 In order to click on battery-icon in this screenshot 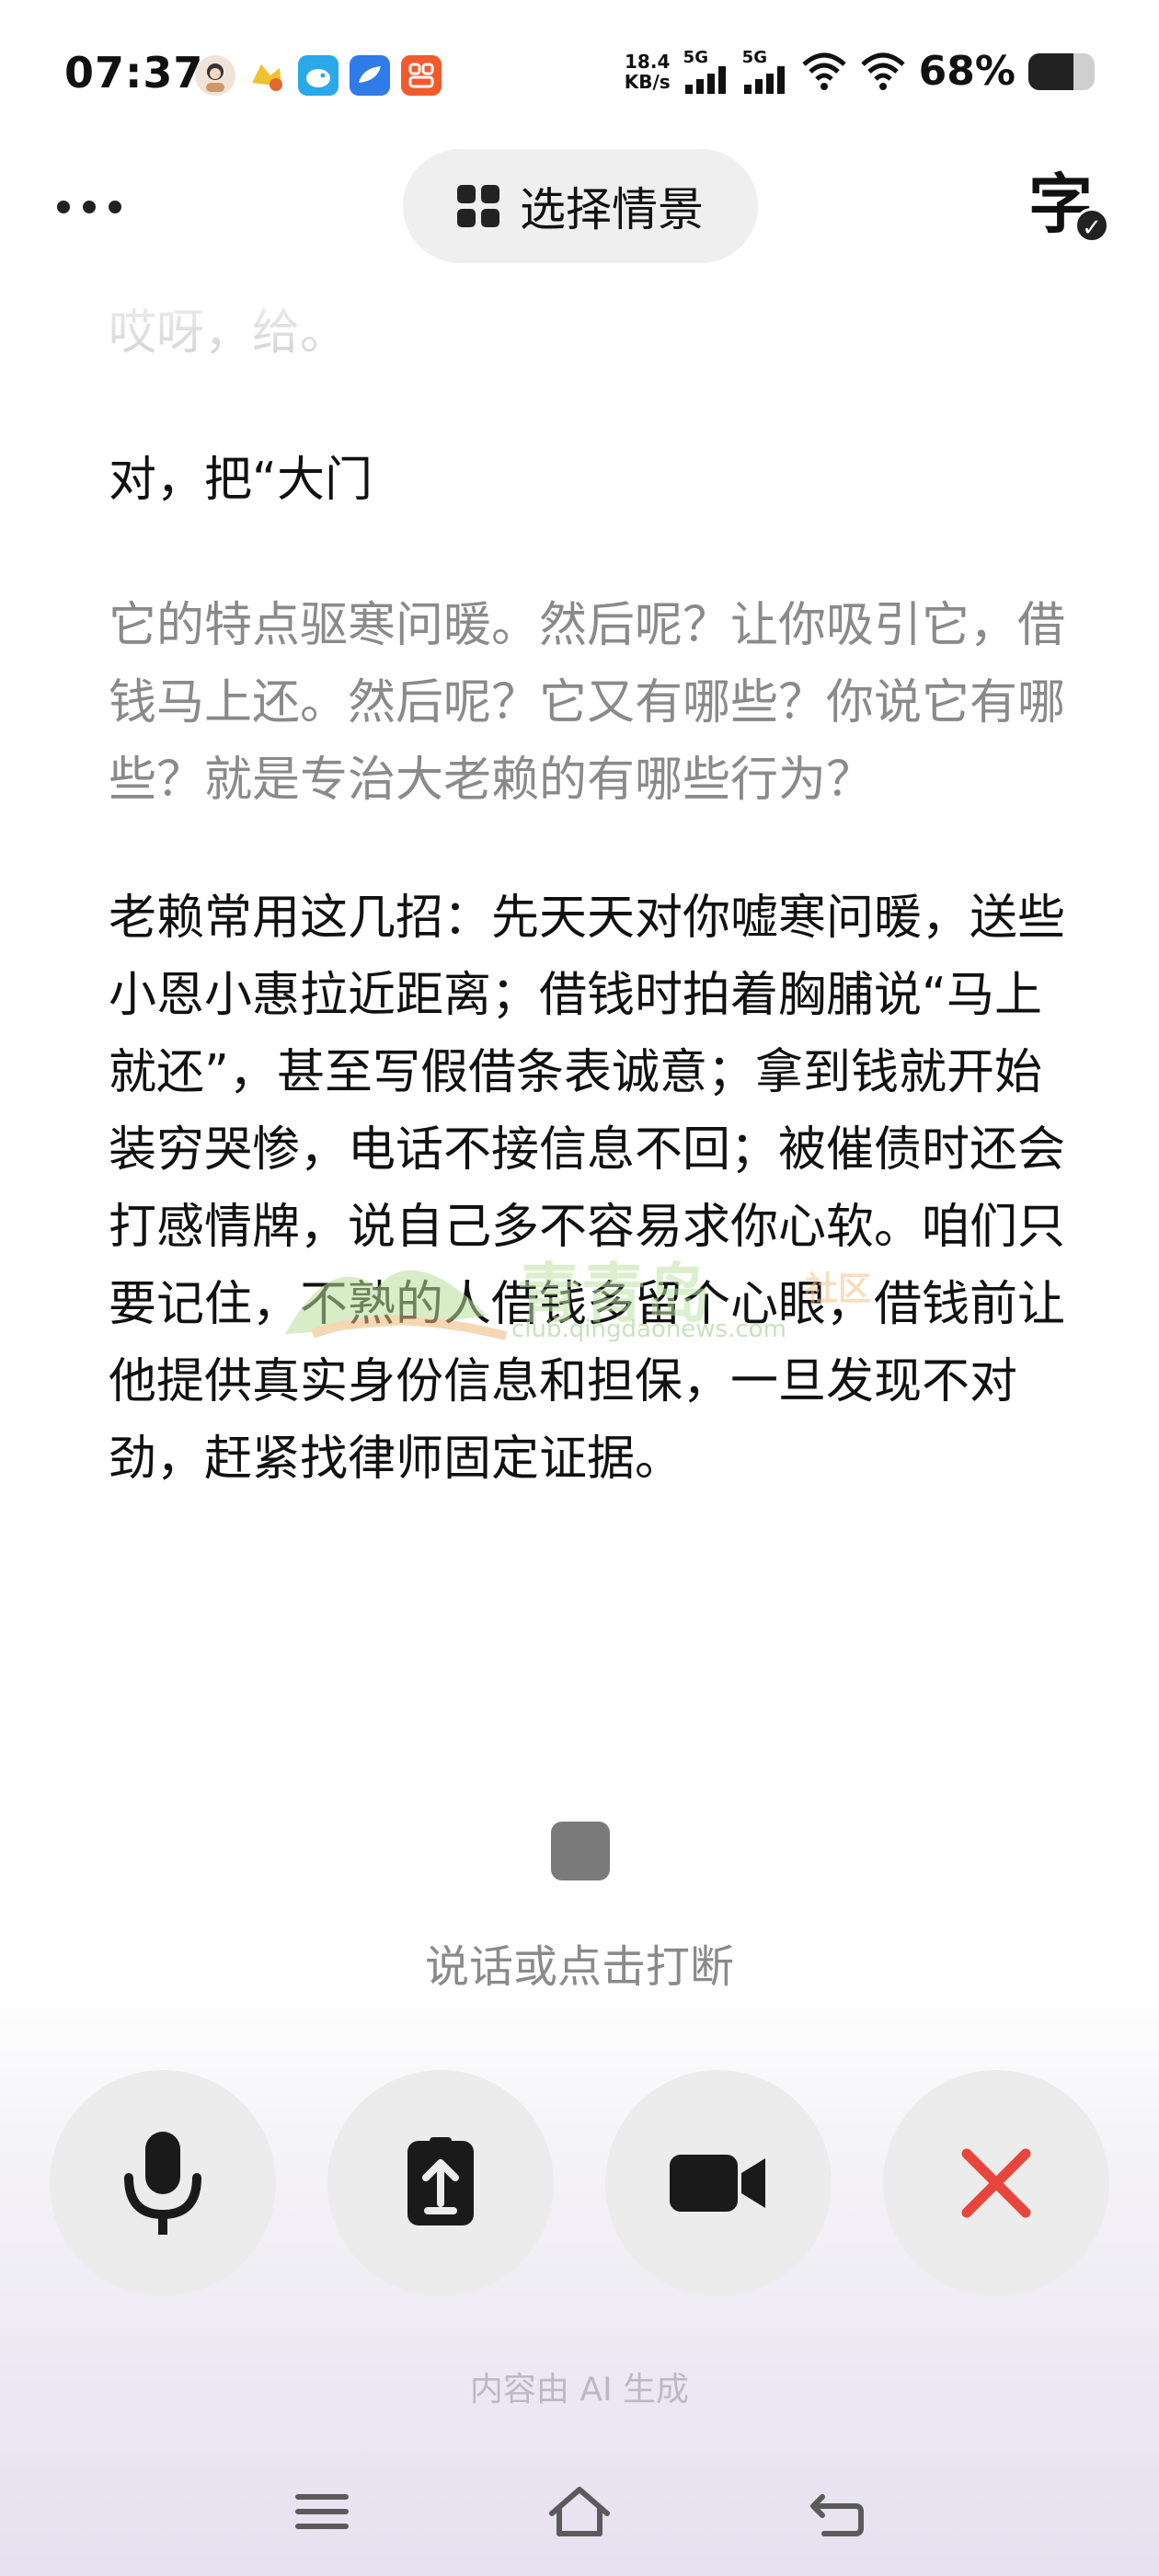, I will do `click(1061, 71)`.